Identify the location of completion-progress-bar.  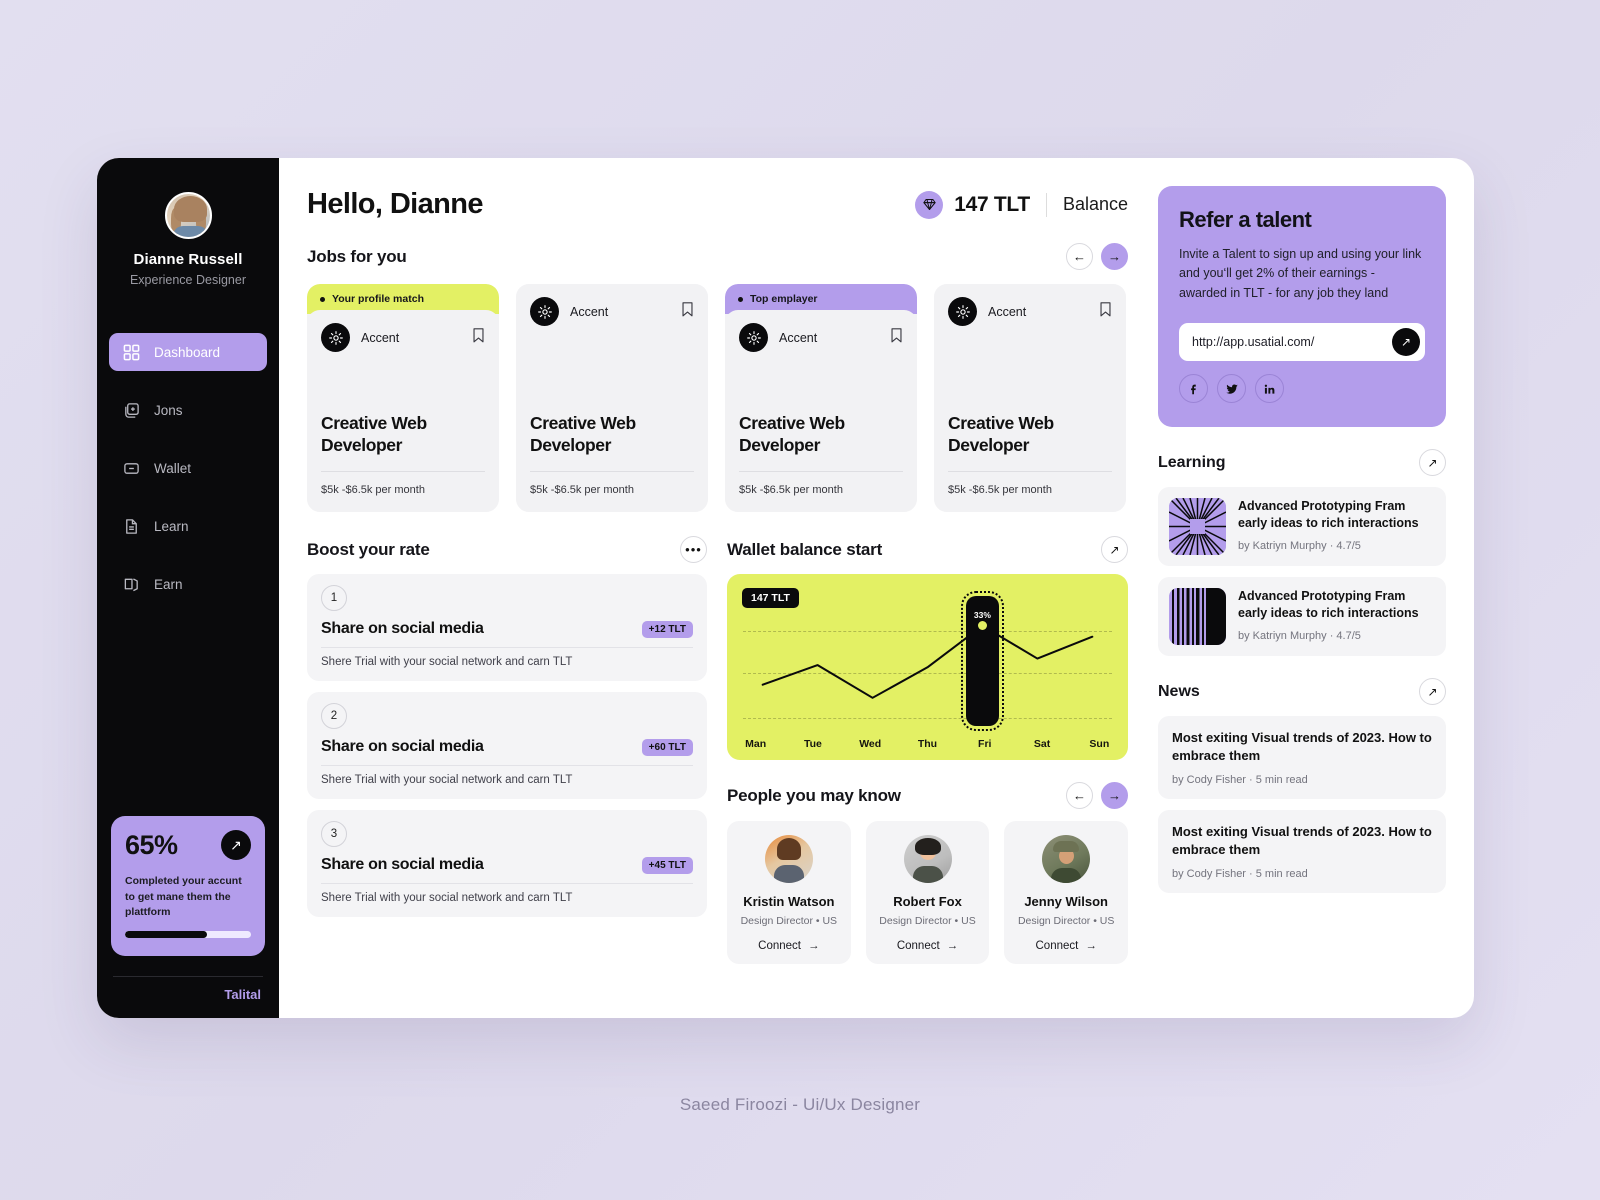
(188, 934).